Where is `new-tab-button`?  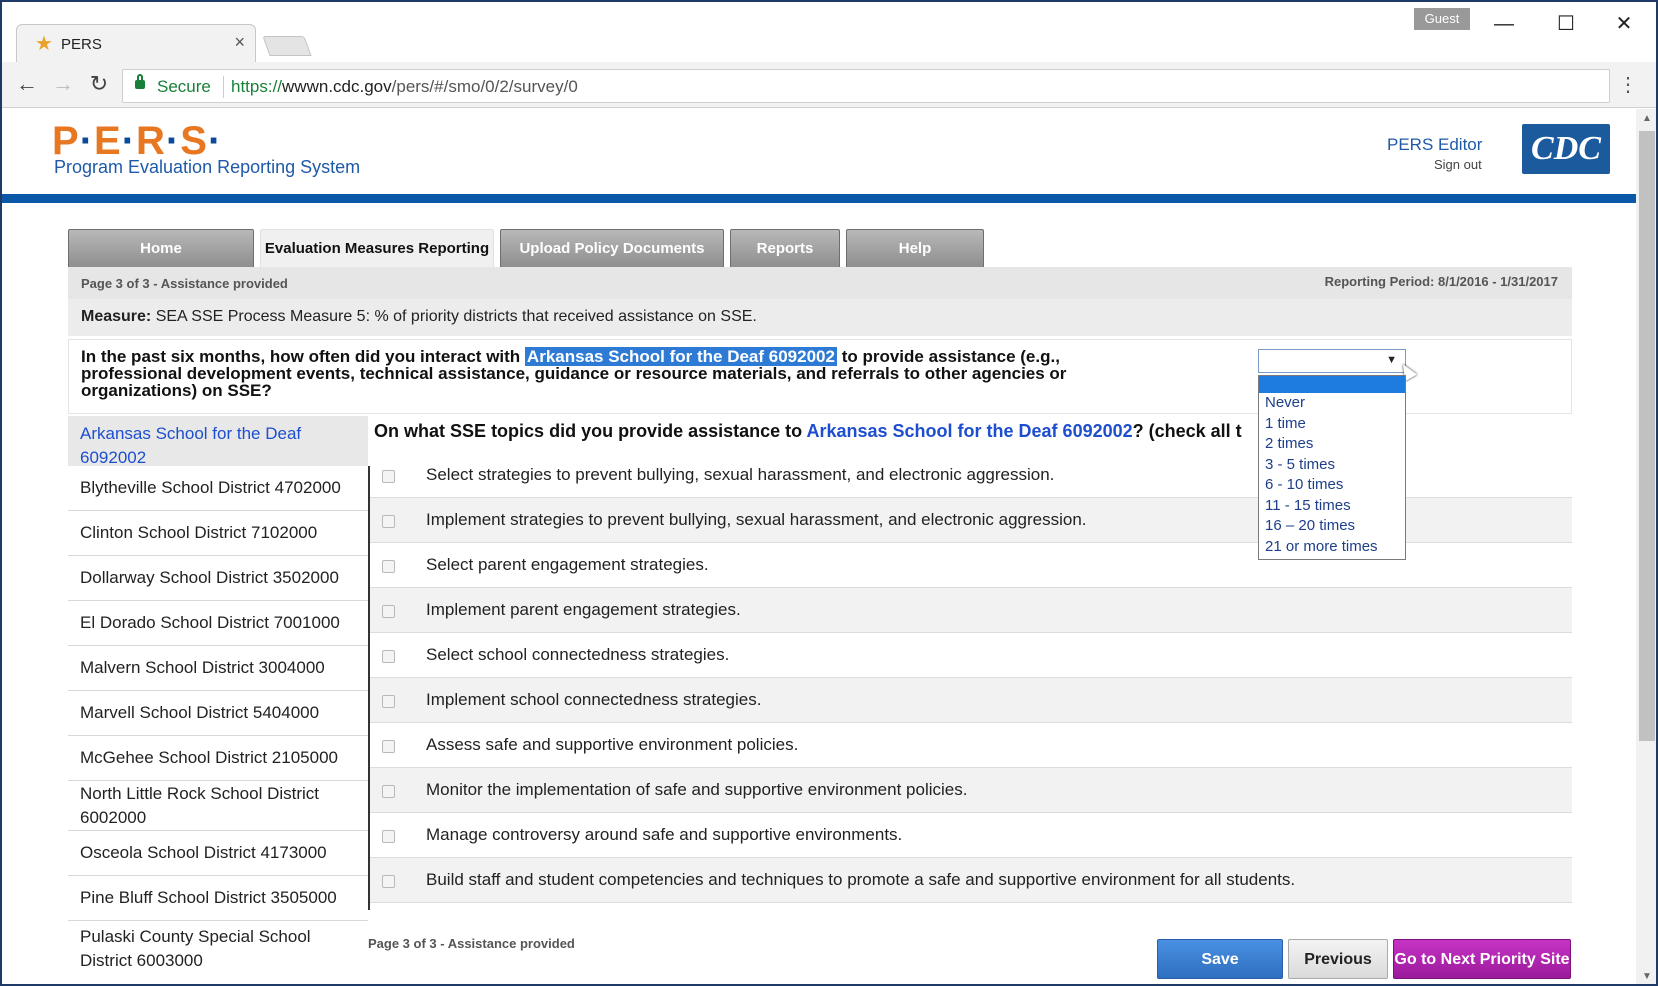
new-tab-button is located at coordinates (287, 46).